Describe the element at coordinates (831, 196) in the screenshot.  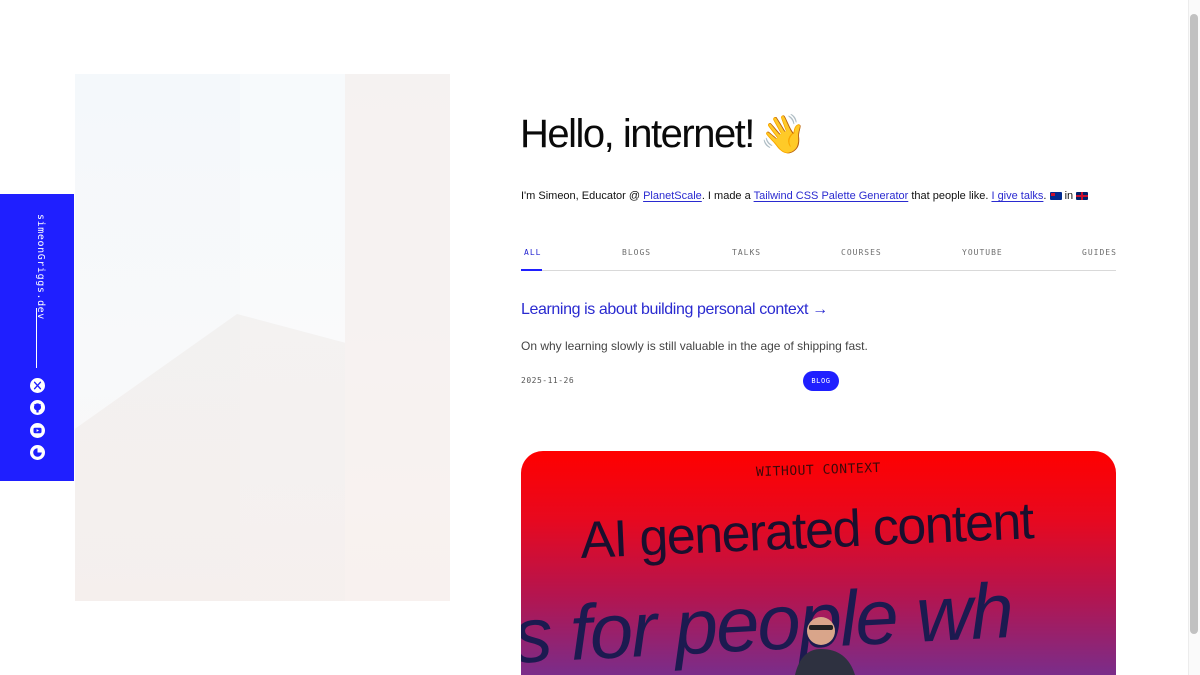
I see `palette-generator-link: Tailwind CSS Palette Generator` at that location.